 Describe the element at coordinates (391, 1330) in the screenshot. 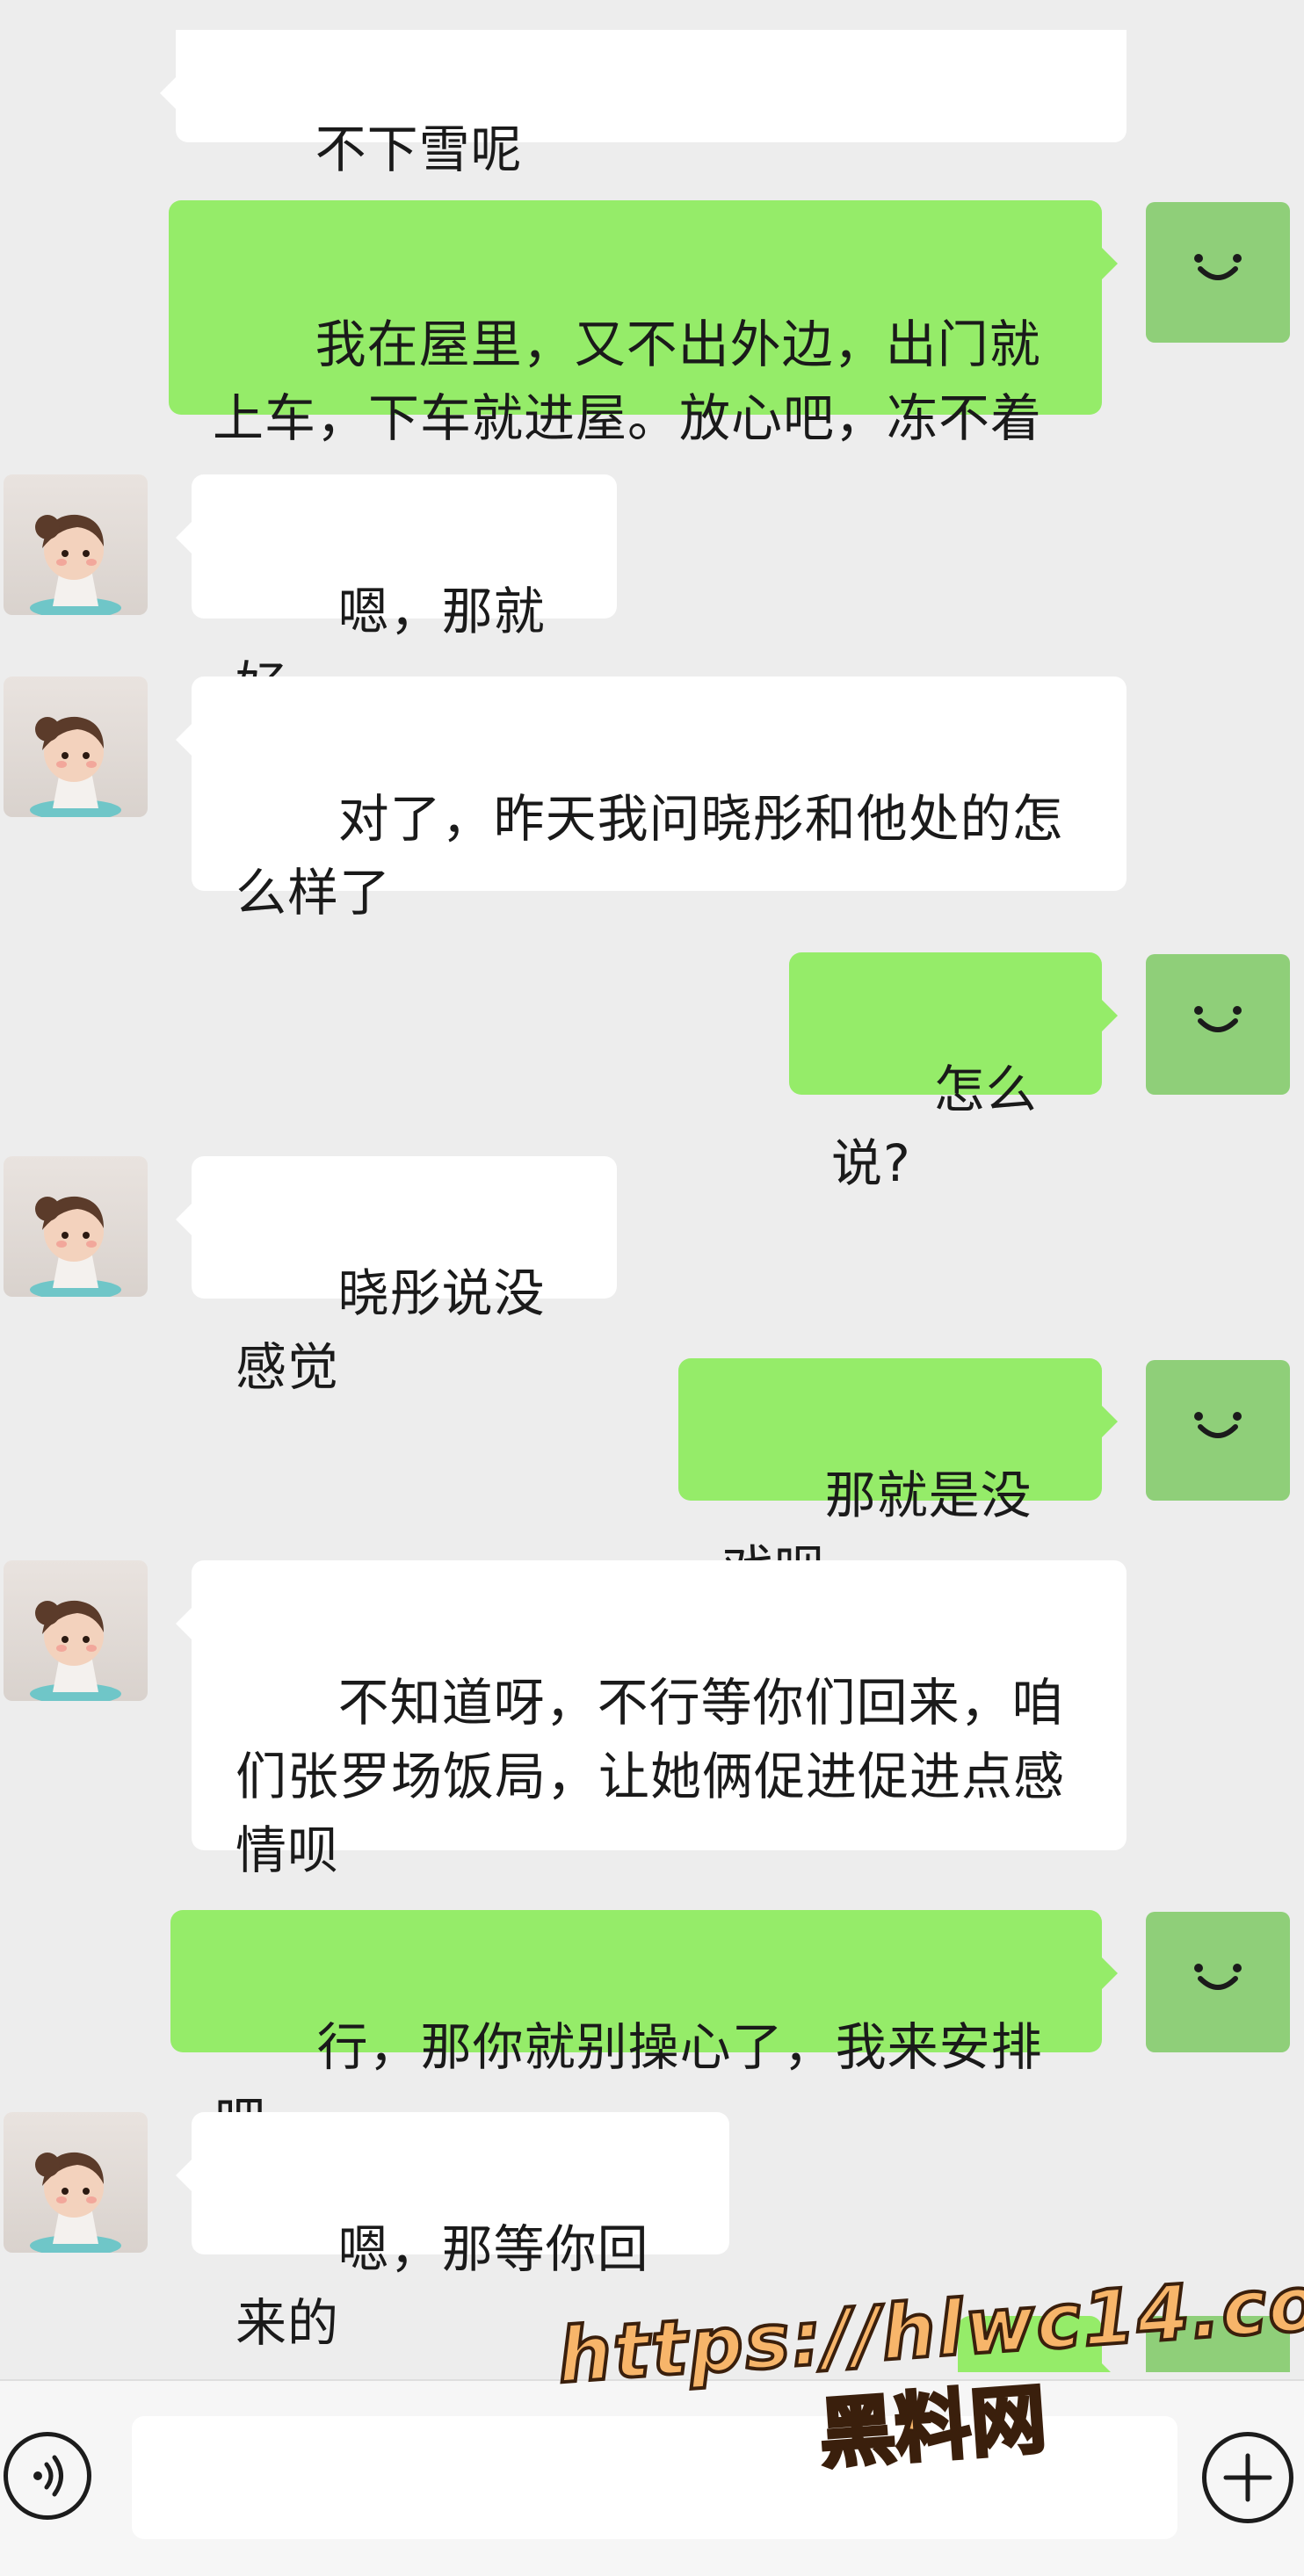

I see `message-text: 晓彤说没感觉` at that location.